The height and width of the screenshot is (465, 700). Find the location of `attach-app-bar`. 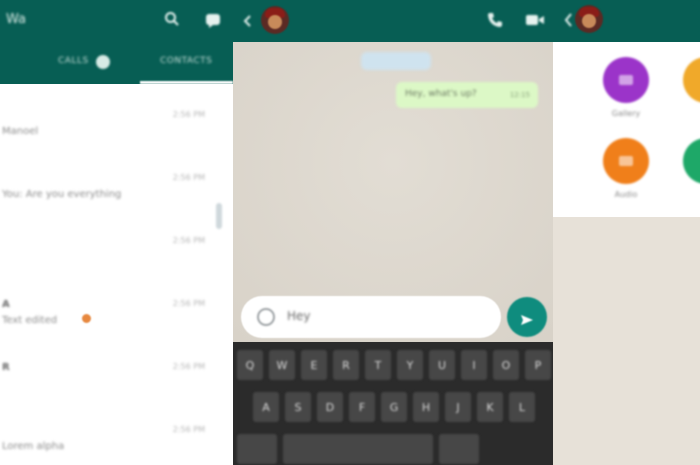

attach-app-bar is located at coordinates (626, 21).